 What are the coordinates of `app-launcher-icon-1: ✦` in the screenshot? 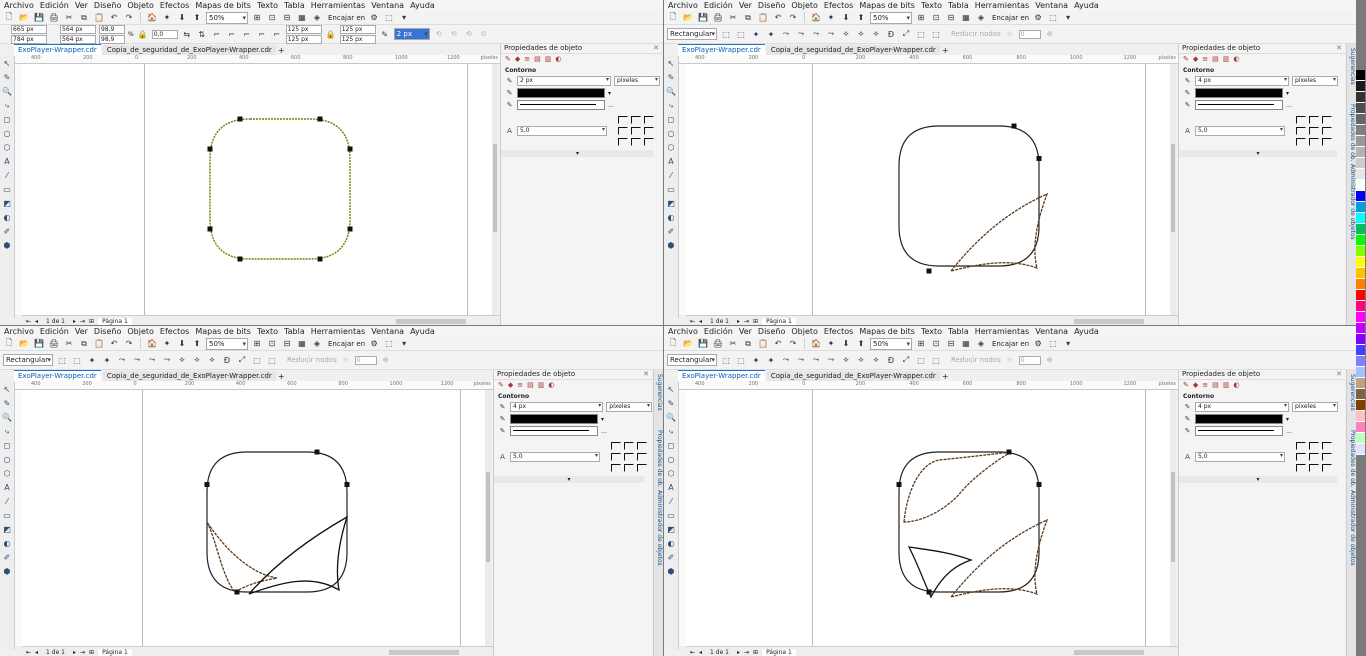 It's located at (167, 17).